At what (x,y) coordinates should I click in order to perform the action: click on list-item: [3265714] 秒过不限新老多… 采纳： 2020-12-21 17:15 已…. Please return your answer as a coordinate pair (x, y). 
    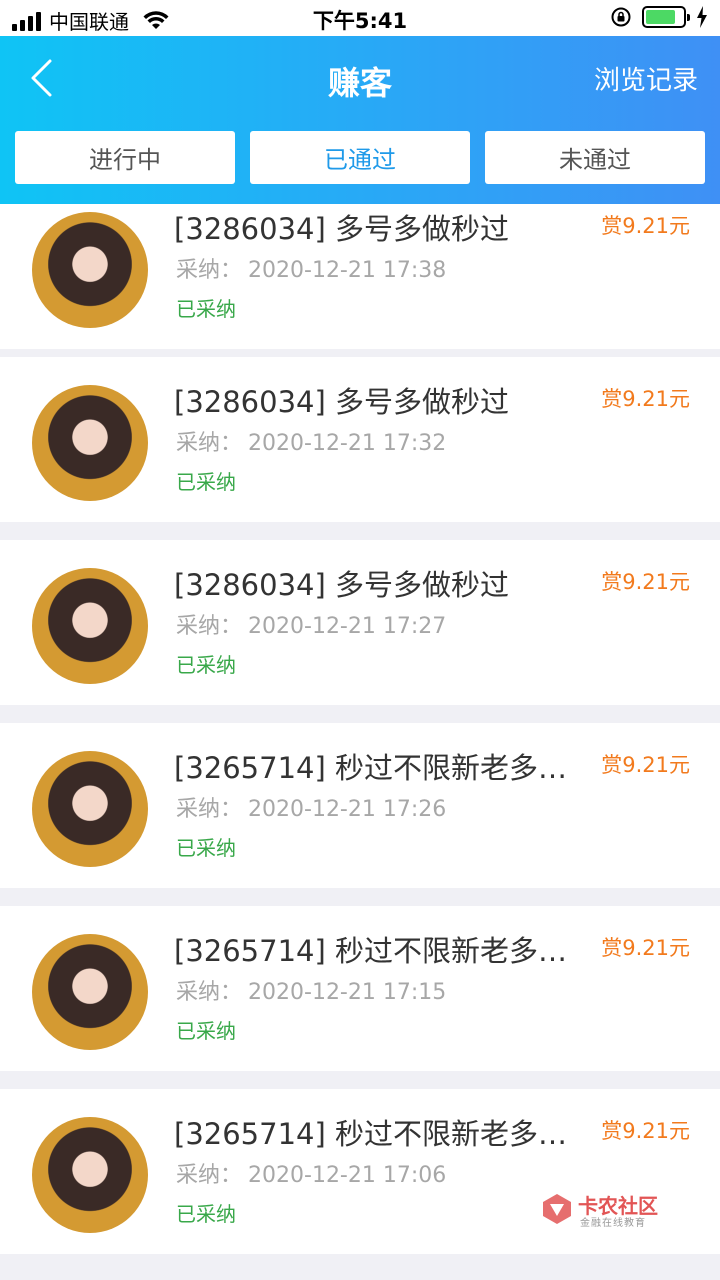
    Looking at the image, I should click on (360, 988).